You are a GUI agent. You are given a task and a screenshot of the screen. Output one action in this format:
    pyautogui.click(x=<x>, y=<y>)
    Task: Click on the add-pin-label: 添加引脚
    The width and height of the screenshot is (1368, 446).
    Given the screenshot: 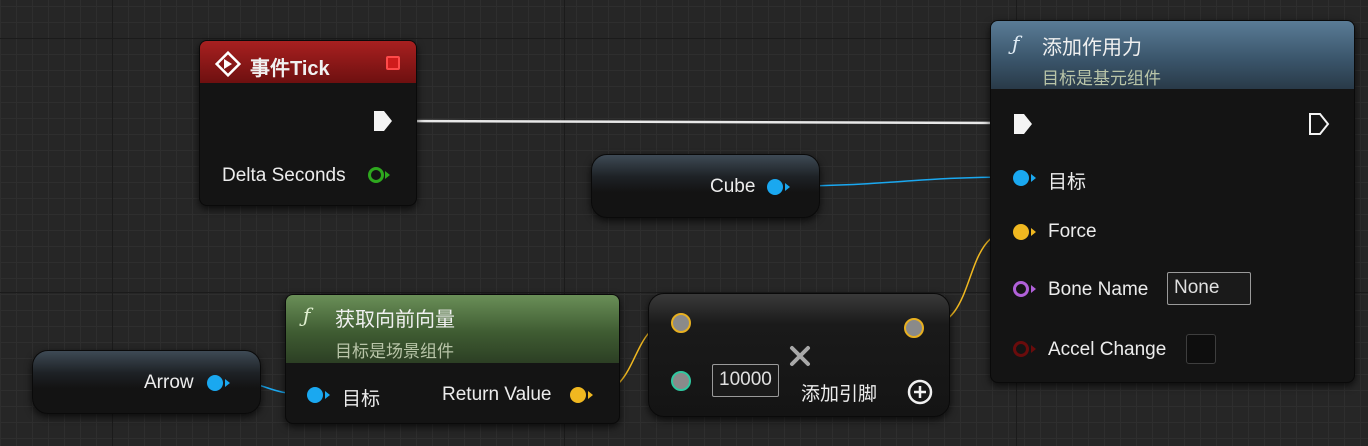 What is the action you would take?
    pyautogui.click(x=839, y=392)
    